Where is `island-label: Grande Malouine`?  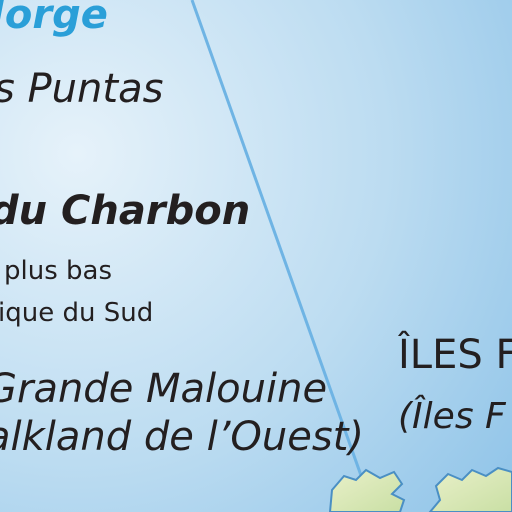
island-label: Grande Malouine is located at coordinates (164, 389).